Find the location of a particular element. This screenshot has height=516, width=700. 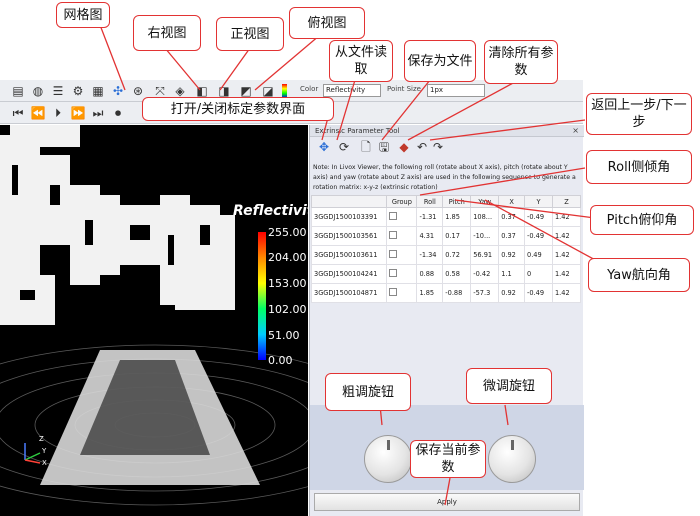

pitch-cell: 0.58 is located at coordinates (457, 274).